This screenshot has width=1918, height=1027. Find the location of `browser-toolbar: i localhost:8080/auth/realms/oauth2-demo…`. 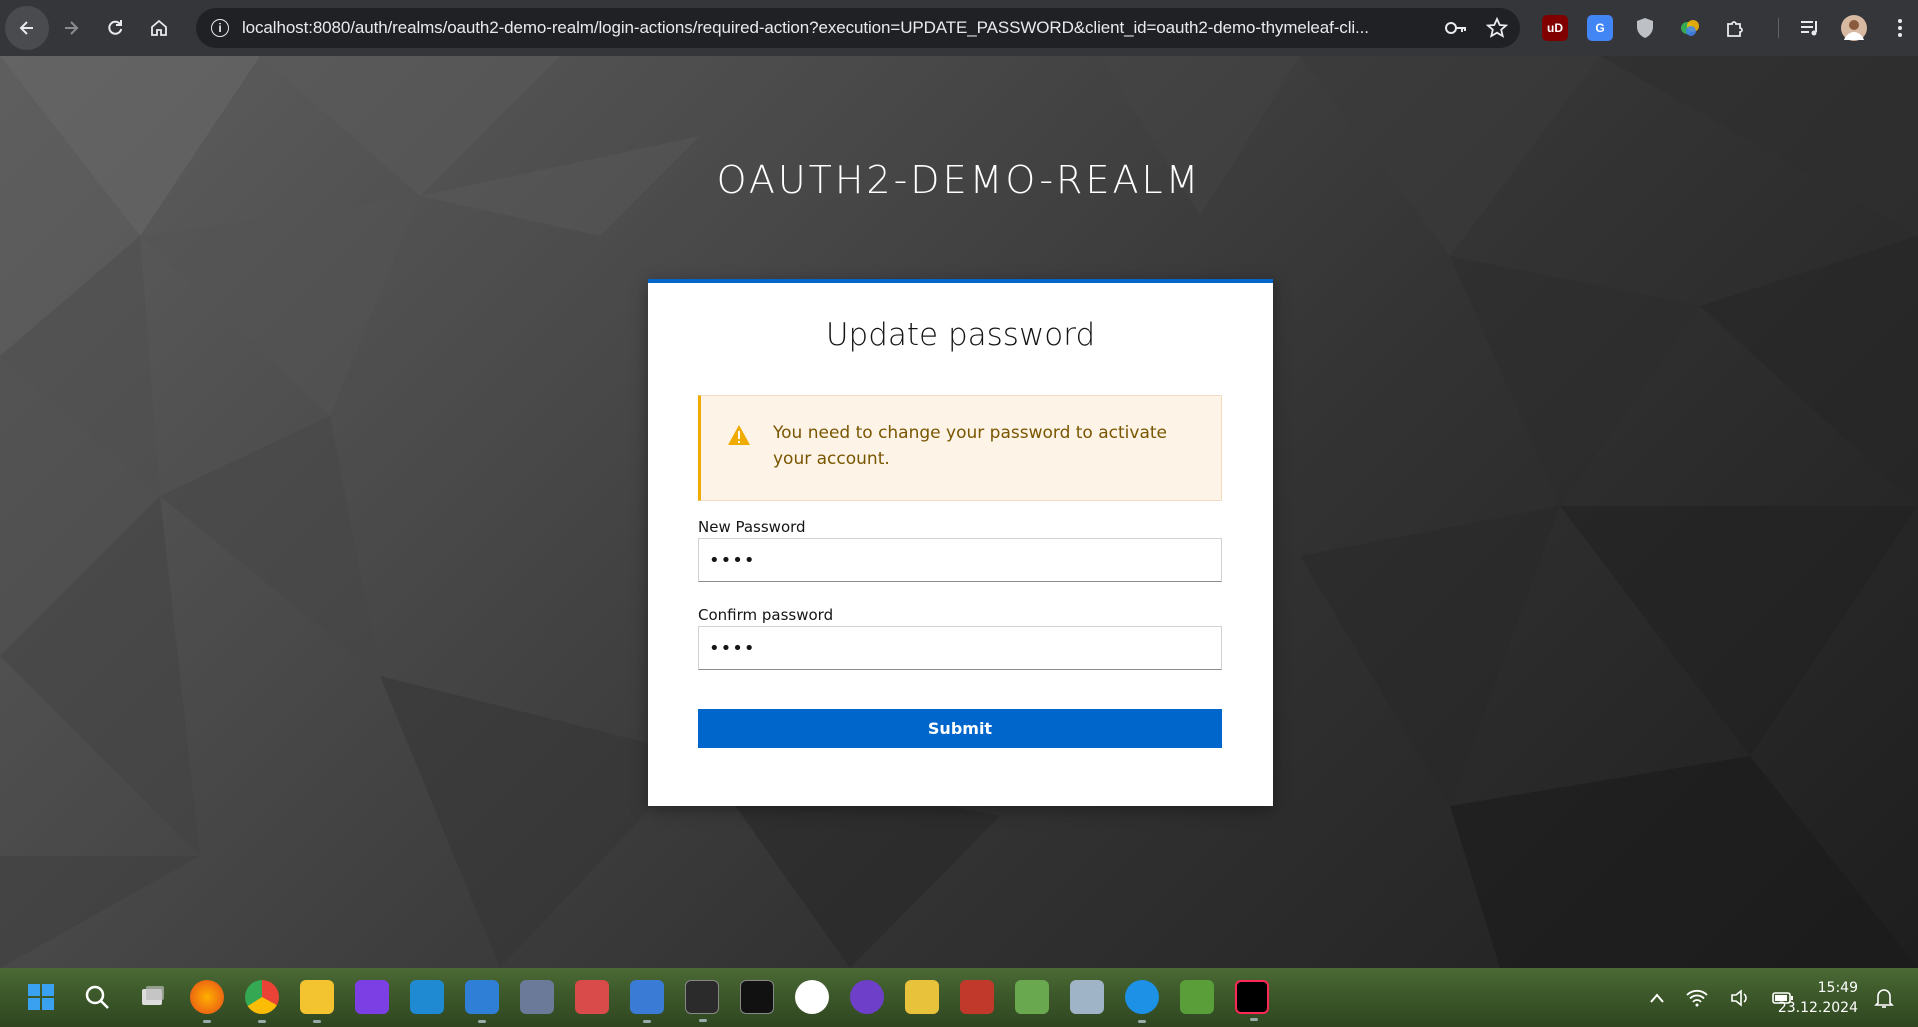

browser-toolbar: i localhost:8080/auth/realms/oauth2-demo… is located at coordinates (959, 28).